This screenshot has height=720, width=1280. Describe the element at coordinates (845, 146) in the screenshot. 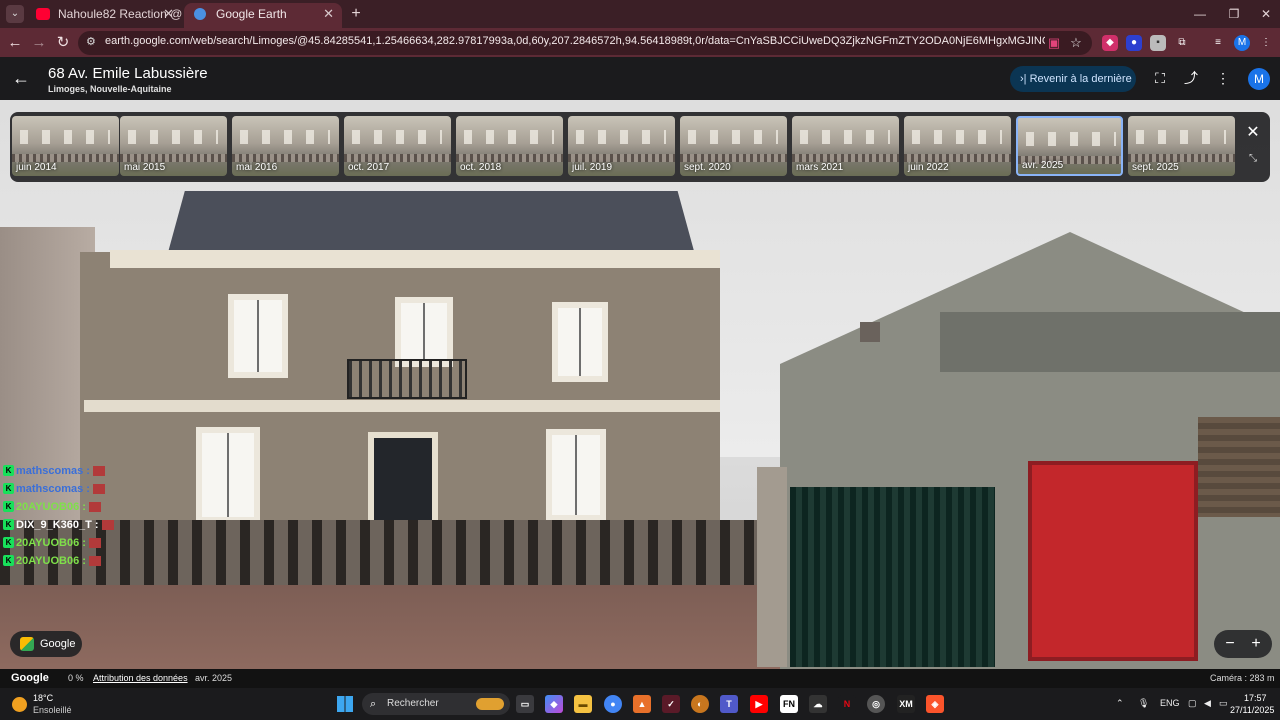

I see `timeline-thumb: mars 2021` at that location.